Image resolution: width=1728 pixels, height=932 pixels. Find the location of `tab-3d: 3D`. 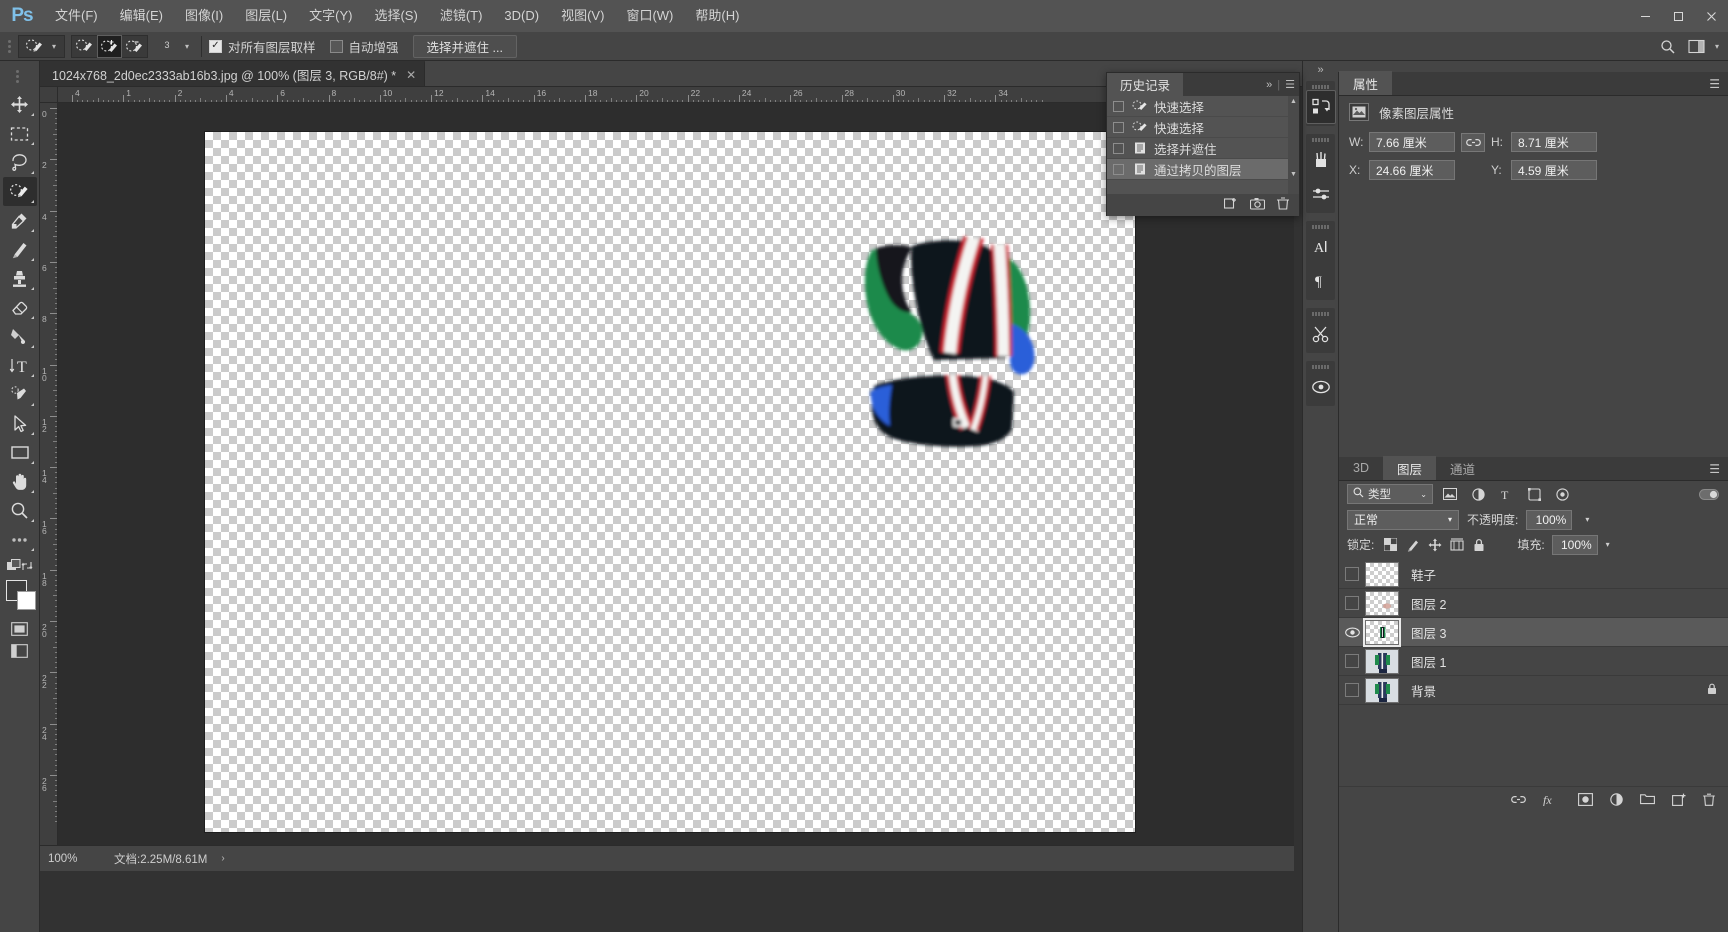

tab-3d: 3D is located at coordinates (1361, 468).